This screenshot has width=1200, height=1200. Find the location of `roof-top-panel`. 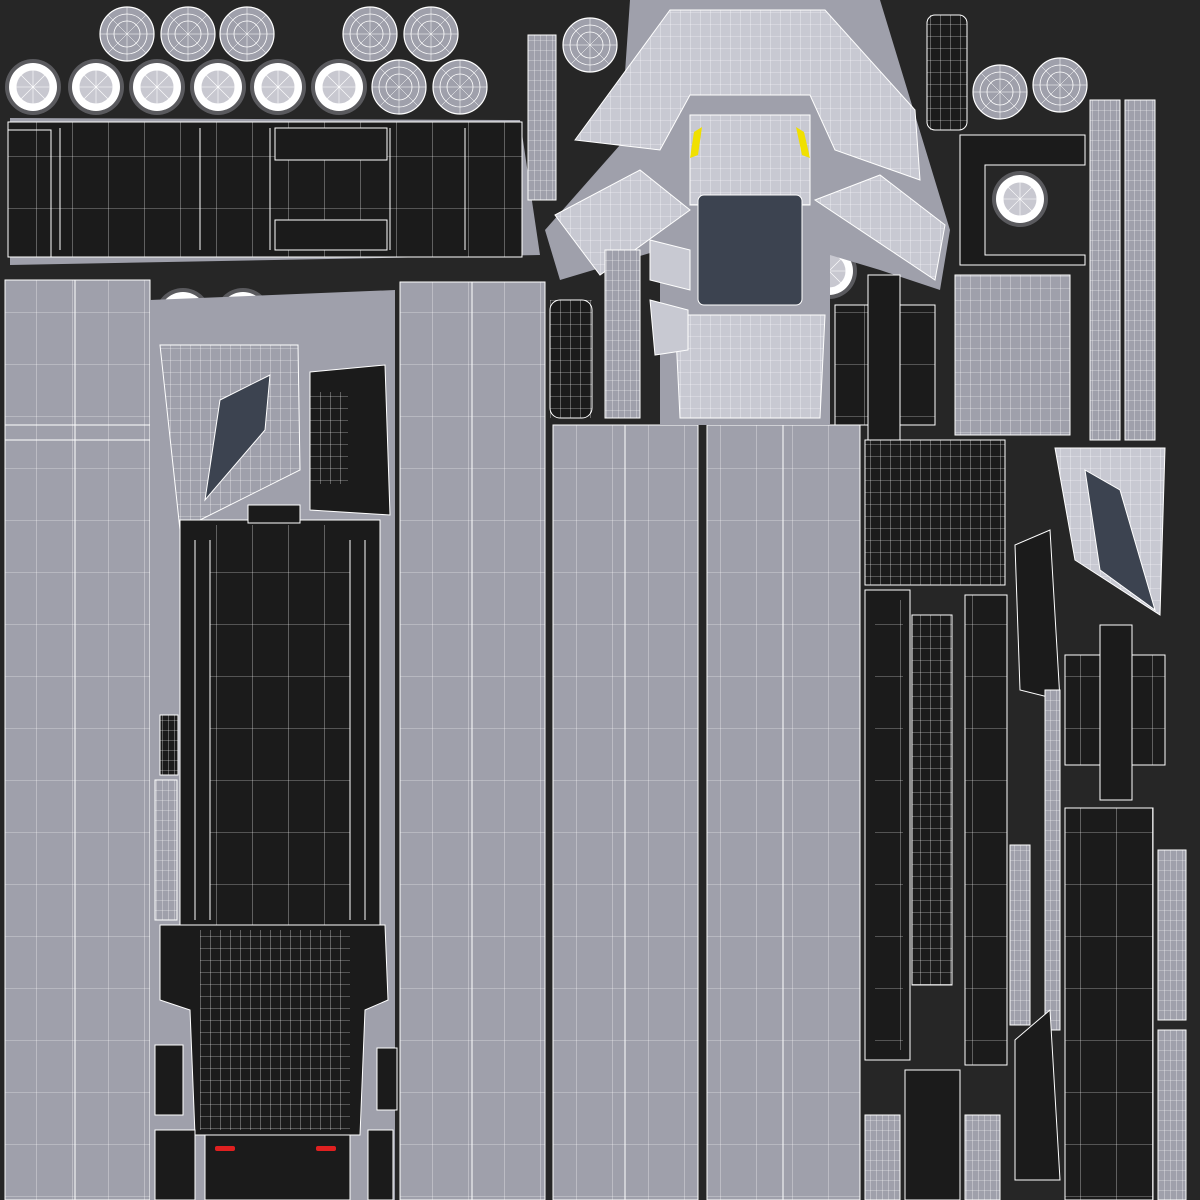

roof-top-panel is located at coordinates (273, 191).